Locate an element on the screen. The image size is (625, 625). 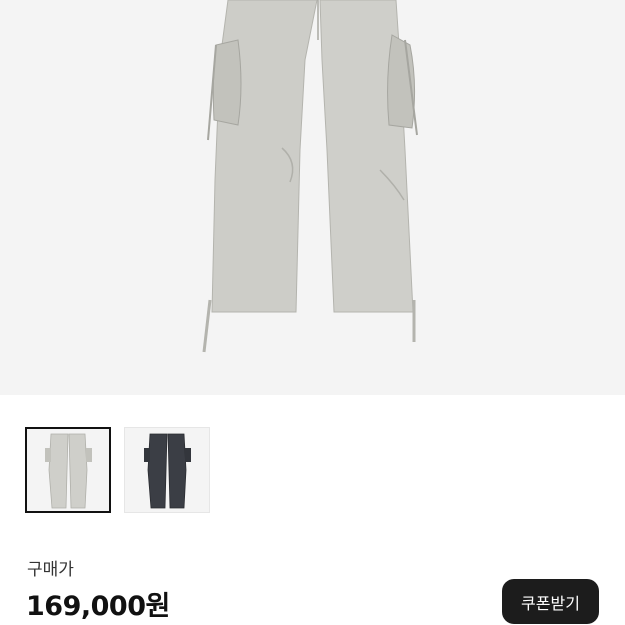
thumbnail-charcoal is located at coordinates (167, 470).